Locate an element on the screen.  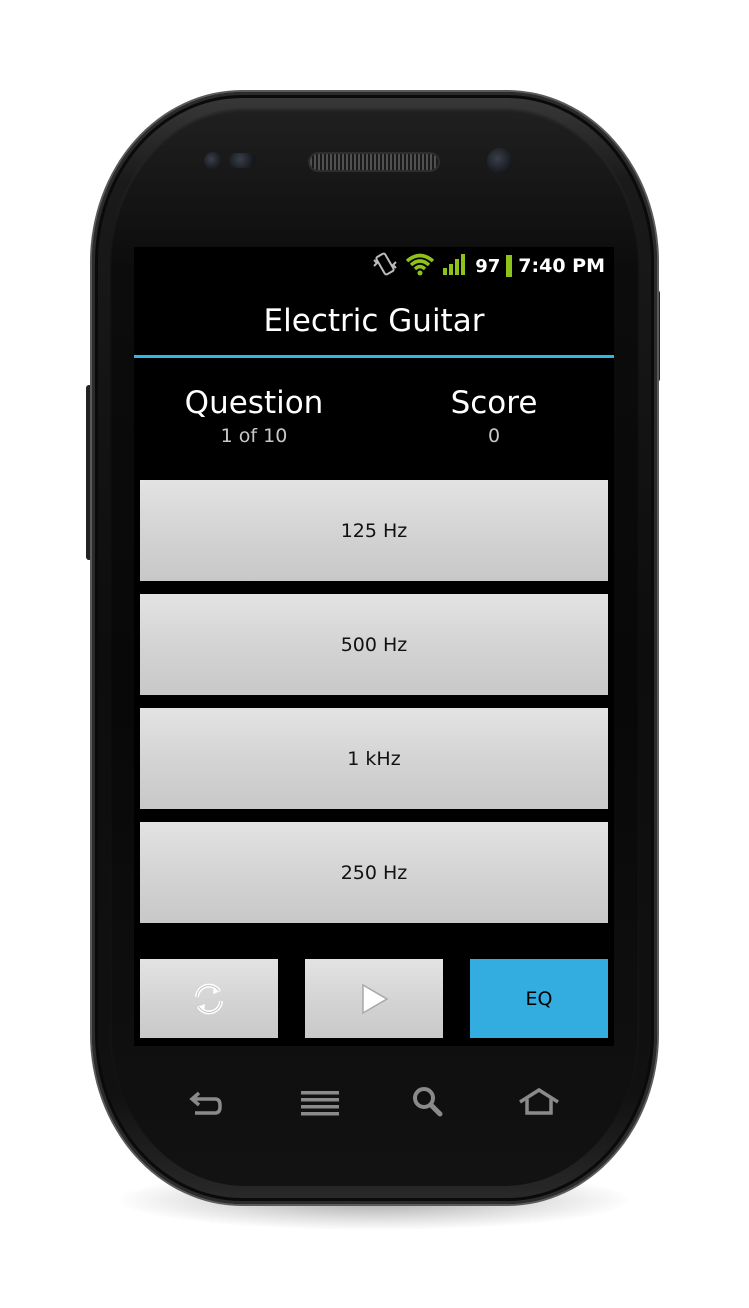
play-button is located at coordinates (374, 998).